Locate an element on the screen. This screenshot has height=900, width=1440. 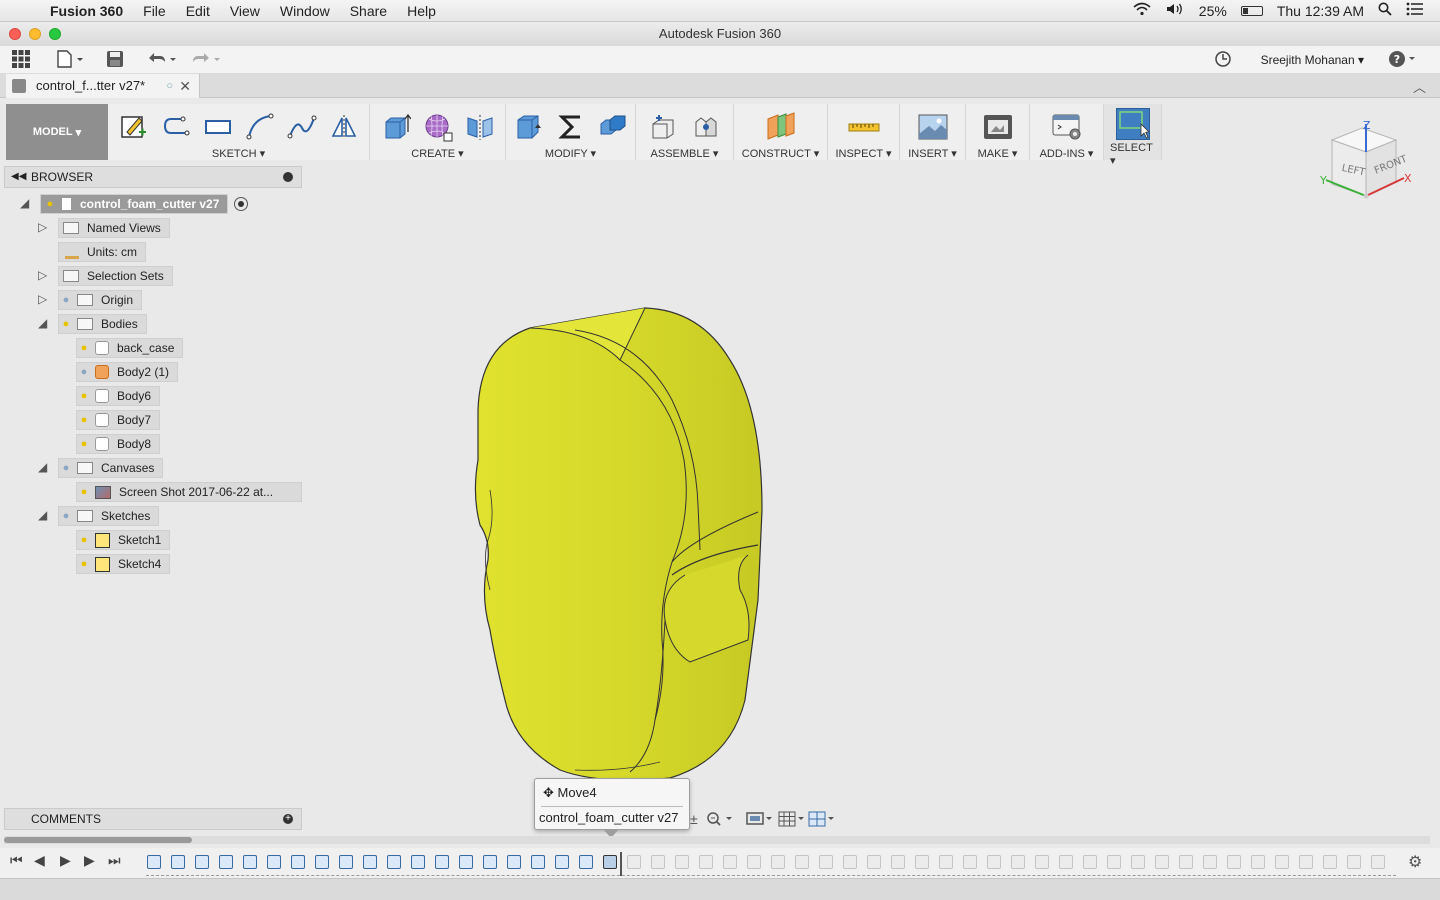
parameters-sigma-icon is located at coordinates (571, 127).